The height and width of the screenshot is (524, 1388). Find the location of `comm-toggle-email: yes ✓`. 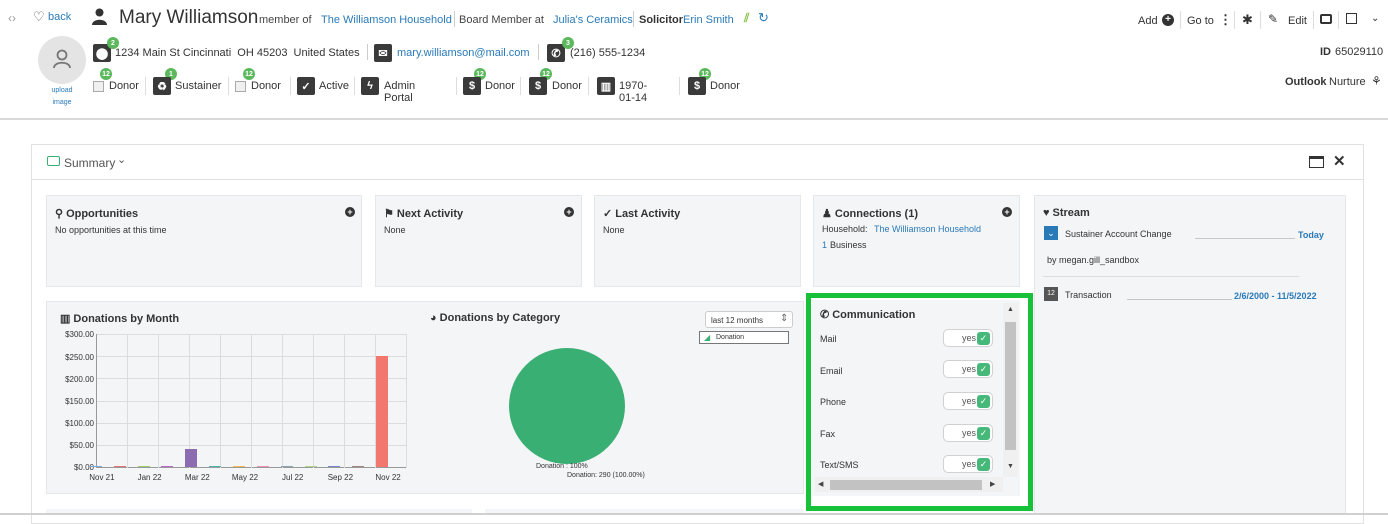

comm-toggle-email: yes ✓ is located at coordinates (968, 369).